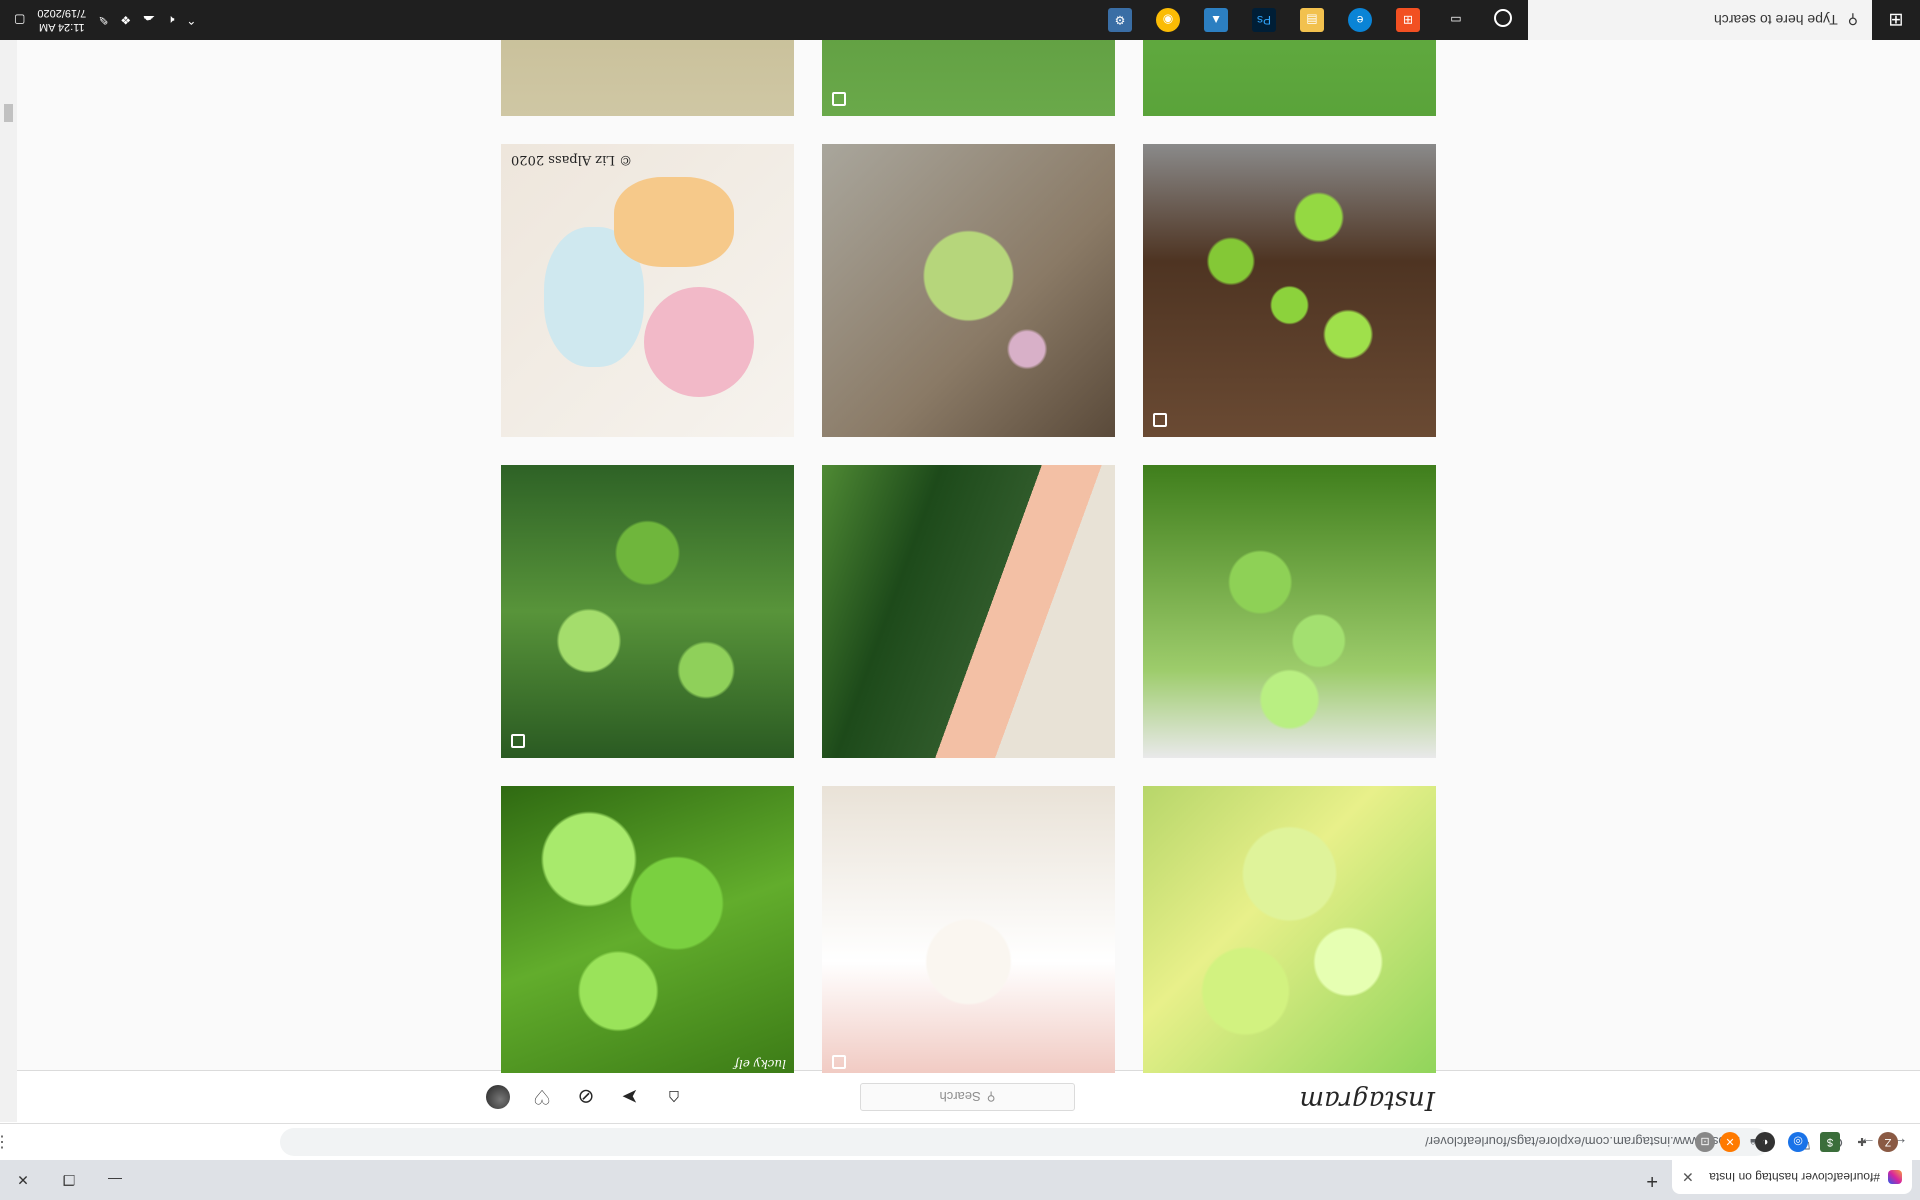  Describe the element at coordinates (1408, 20) in the screenshot. I see `microsoft-store-icon: ⊞` at that location.